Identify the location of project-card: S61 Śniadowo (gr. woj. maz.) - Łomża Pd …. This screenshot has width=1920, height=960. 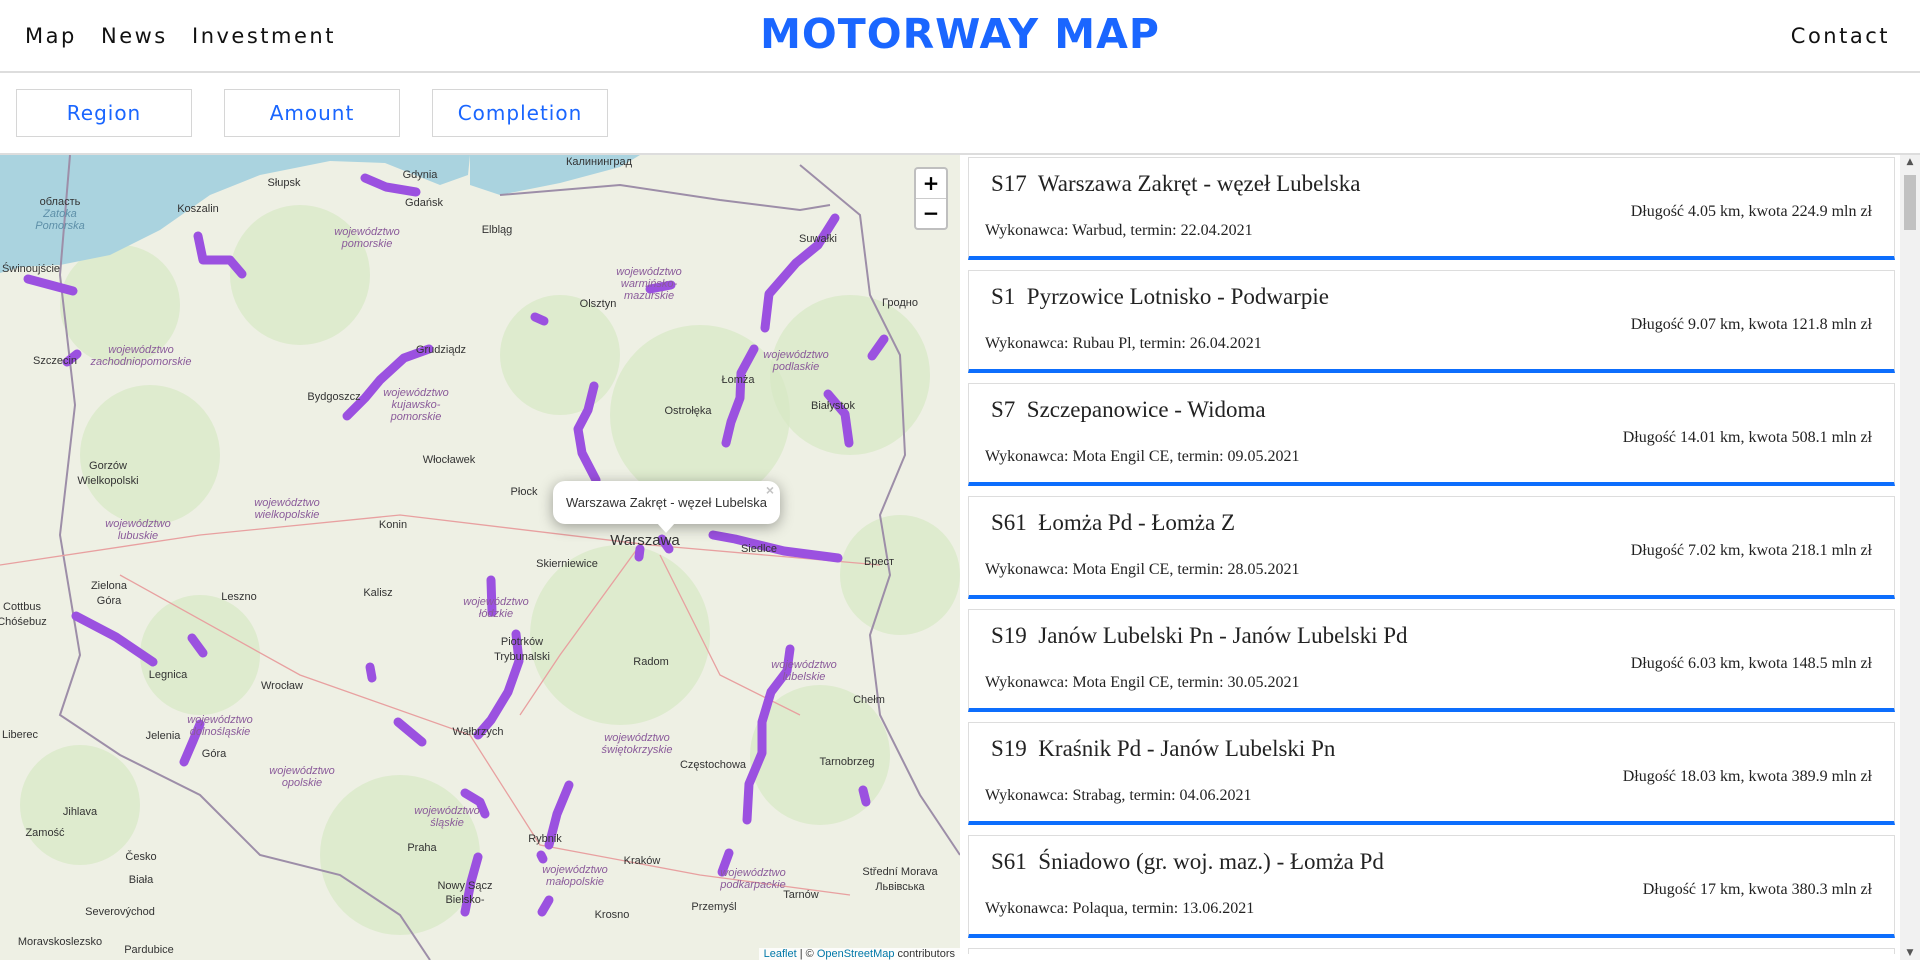
(1431, 886).